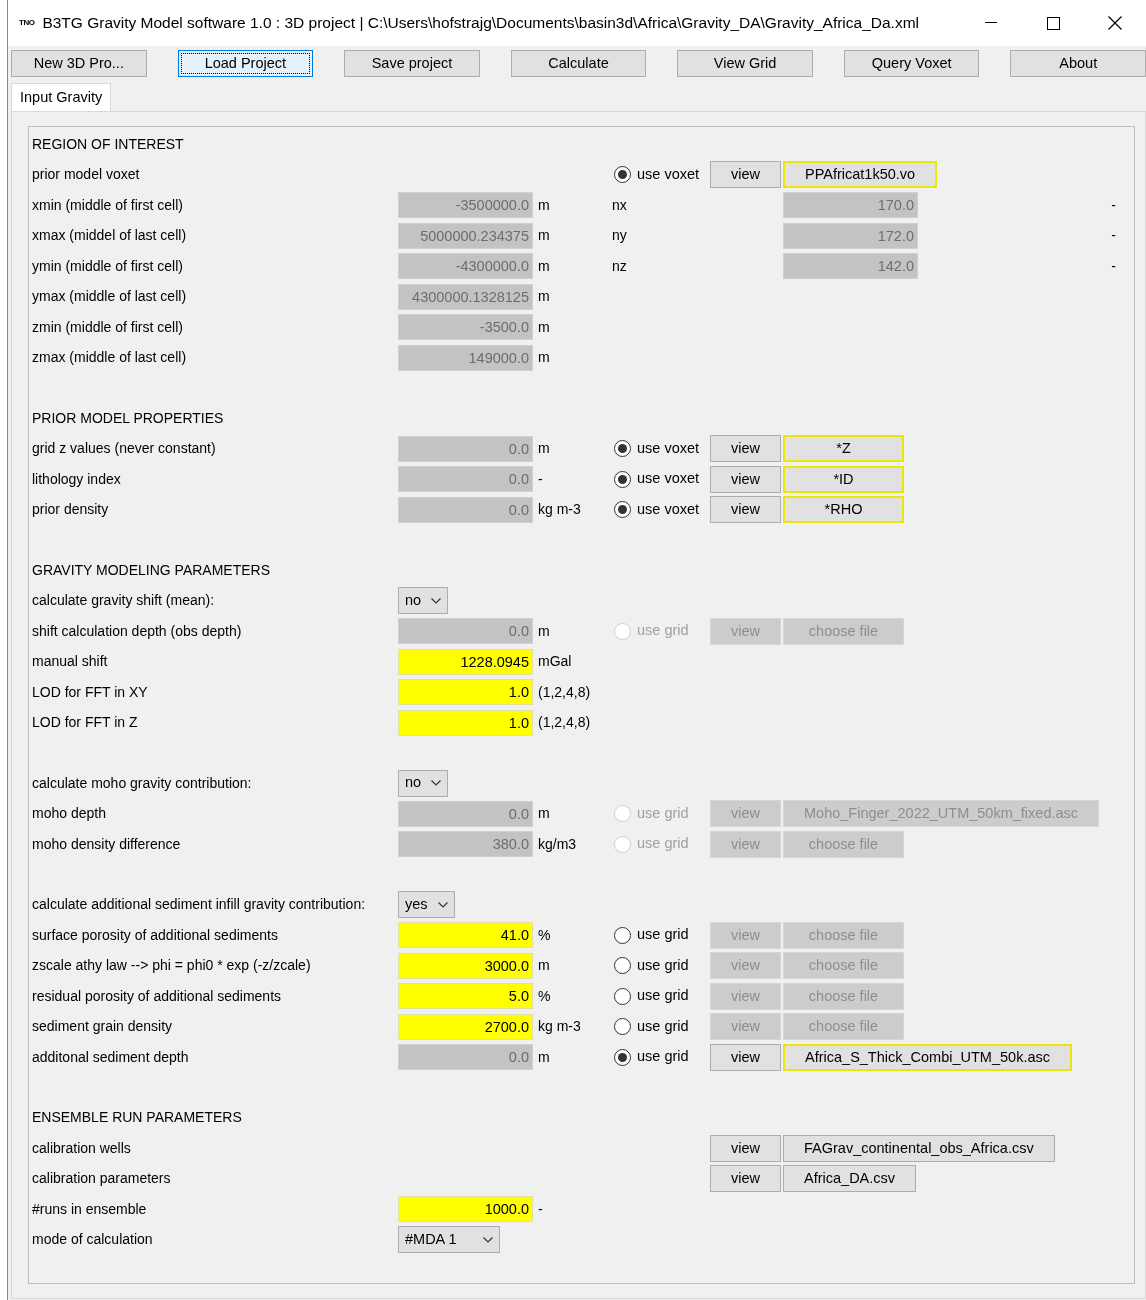 The width and height of the screenshot is (1146, 1300). I want to click on field-label: zmax (middle of last cell), so click(110, 358).